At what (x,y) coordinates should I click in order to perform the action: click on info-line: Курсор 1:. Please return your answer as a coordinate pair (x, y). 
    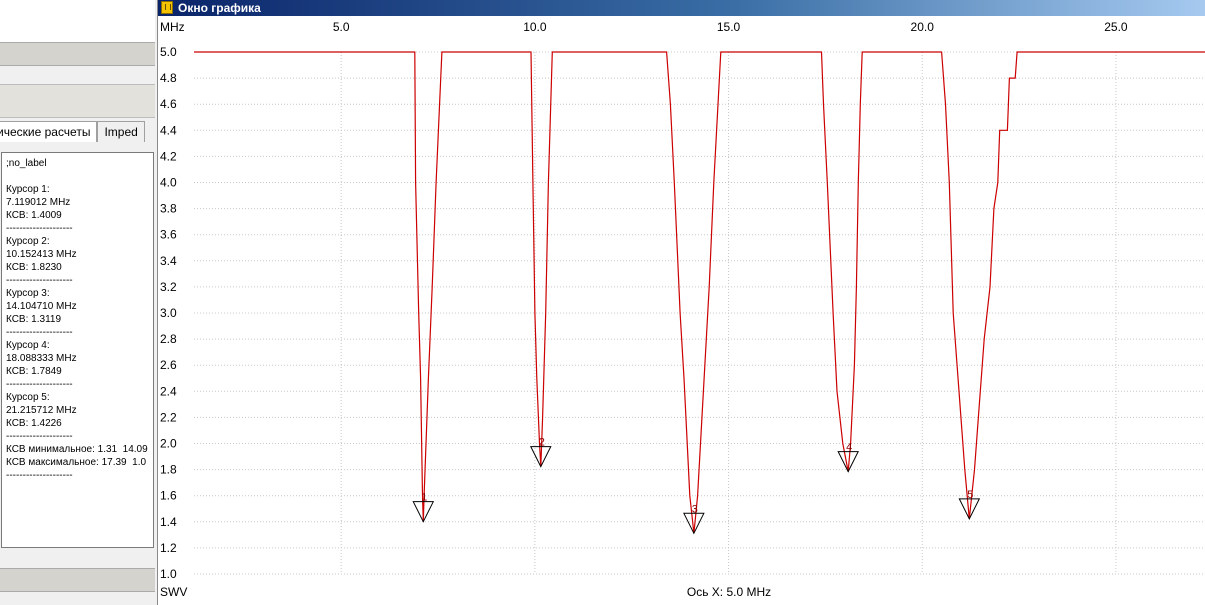
    Looking at the image, I should click on (28, 189).